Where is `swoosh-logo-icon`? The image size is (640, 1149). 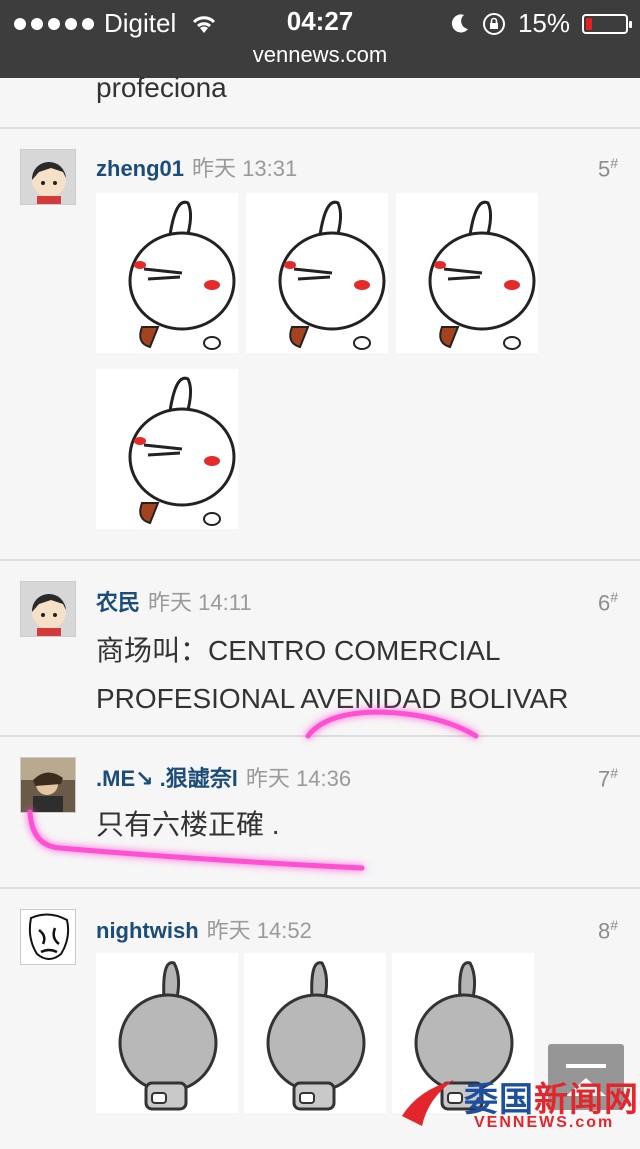 swoosh-logo-icon is located at coordinates (428, 1103).